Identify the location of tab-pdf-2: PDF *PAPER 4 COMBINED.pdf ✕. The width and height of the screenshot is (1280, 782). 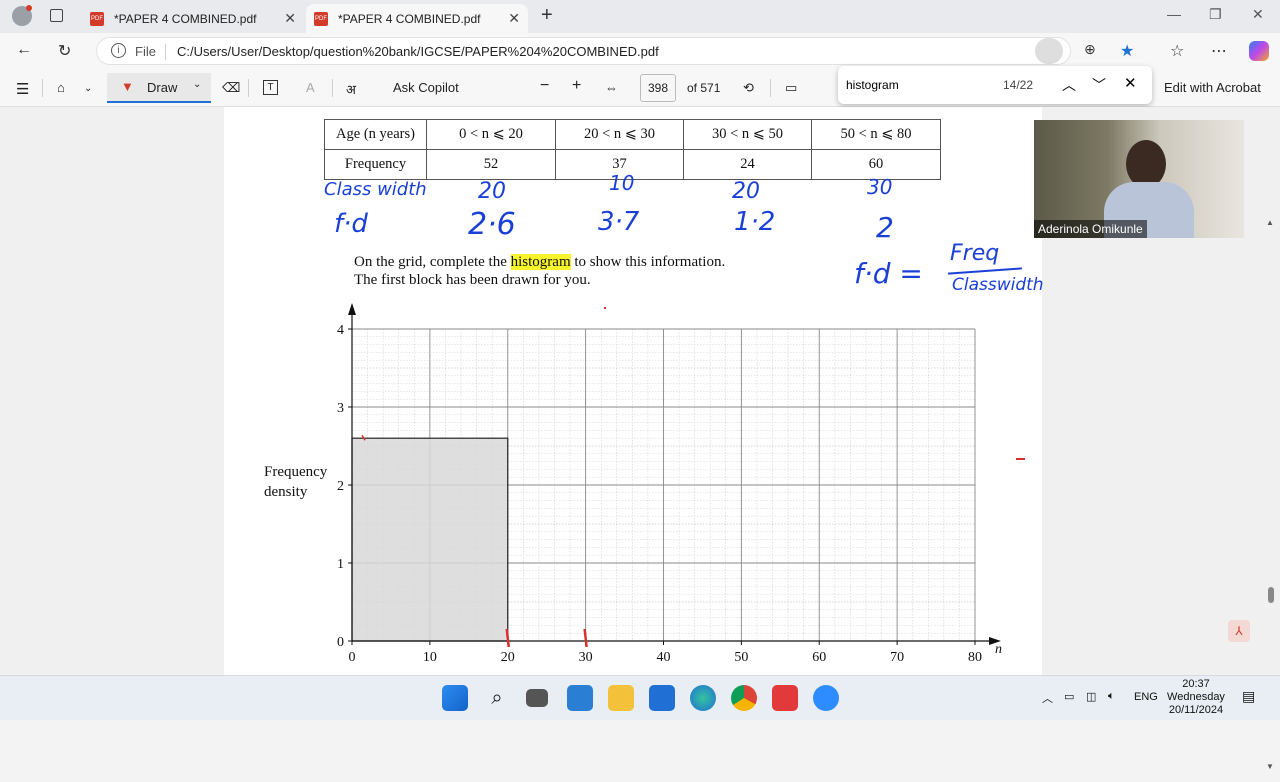
(417, 18).